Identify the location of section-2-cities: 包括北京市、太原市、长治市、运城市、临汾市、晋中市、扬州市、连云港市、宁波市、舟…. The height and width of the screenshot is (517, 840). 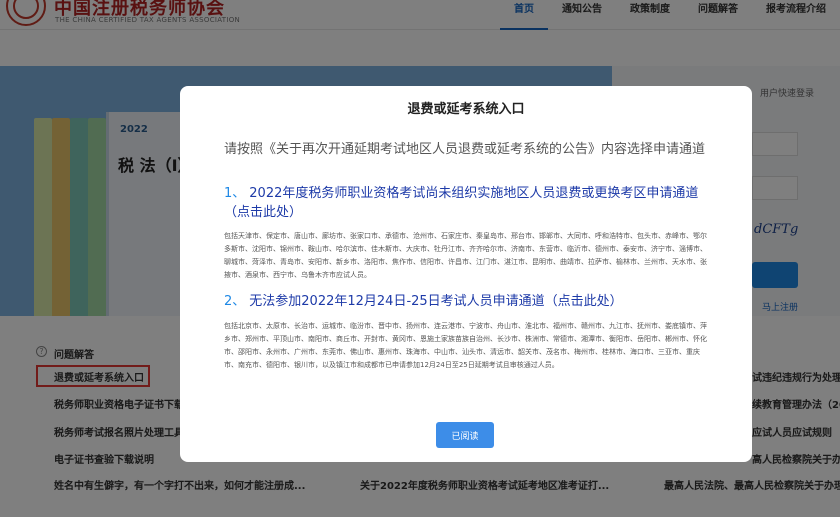
(465, 345).